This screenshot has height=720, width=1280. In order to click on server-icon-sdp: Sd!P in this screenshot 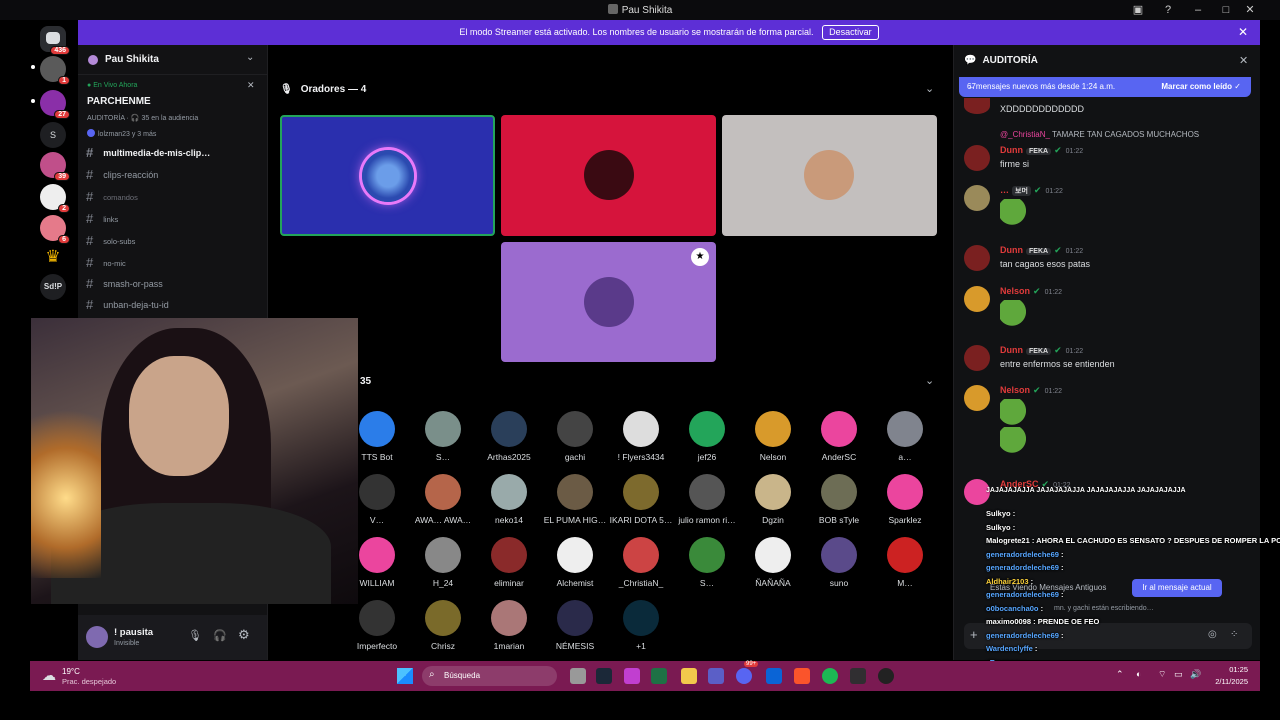, I will do `click(53, 287)`.